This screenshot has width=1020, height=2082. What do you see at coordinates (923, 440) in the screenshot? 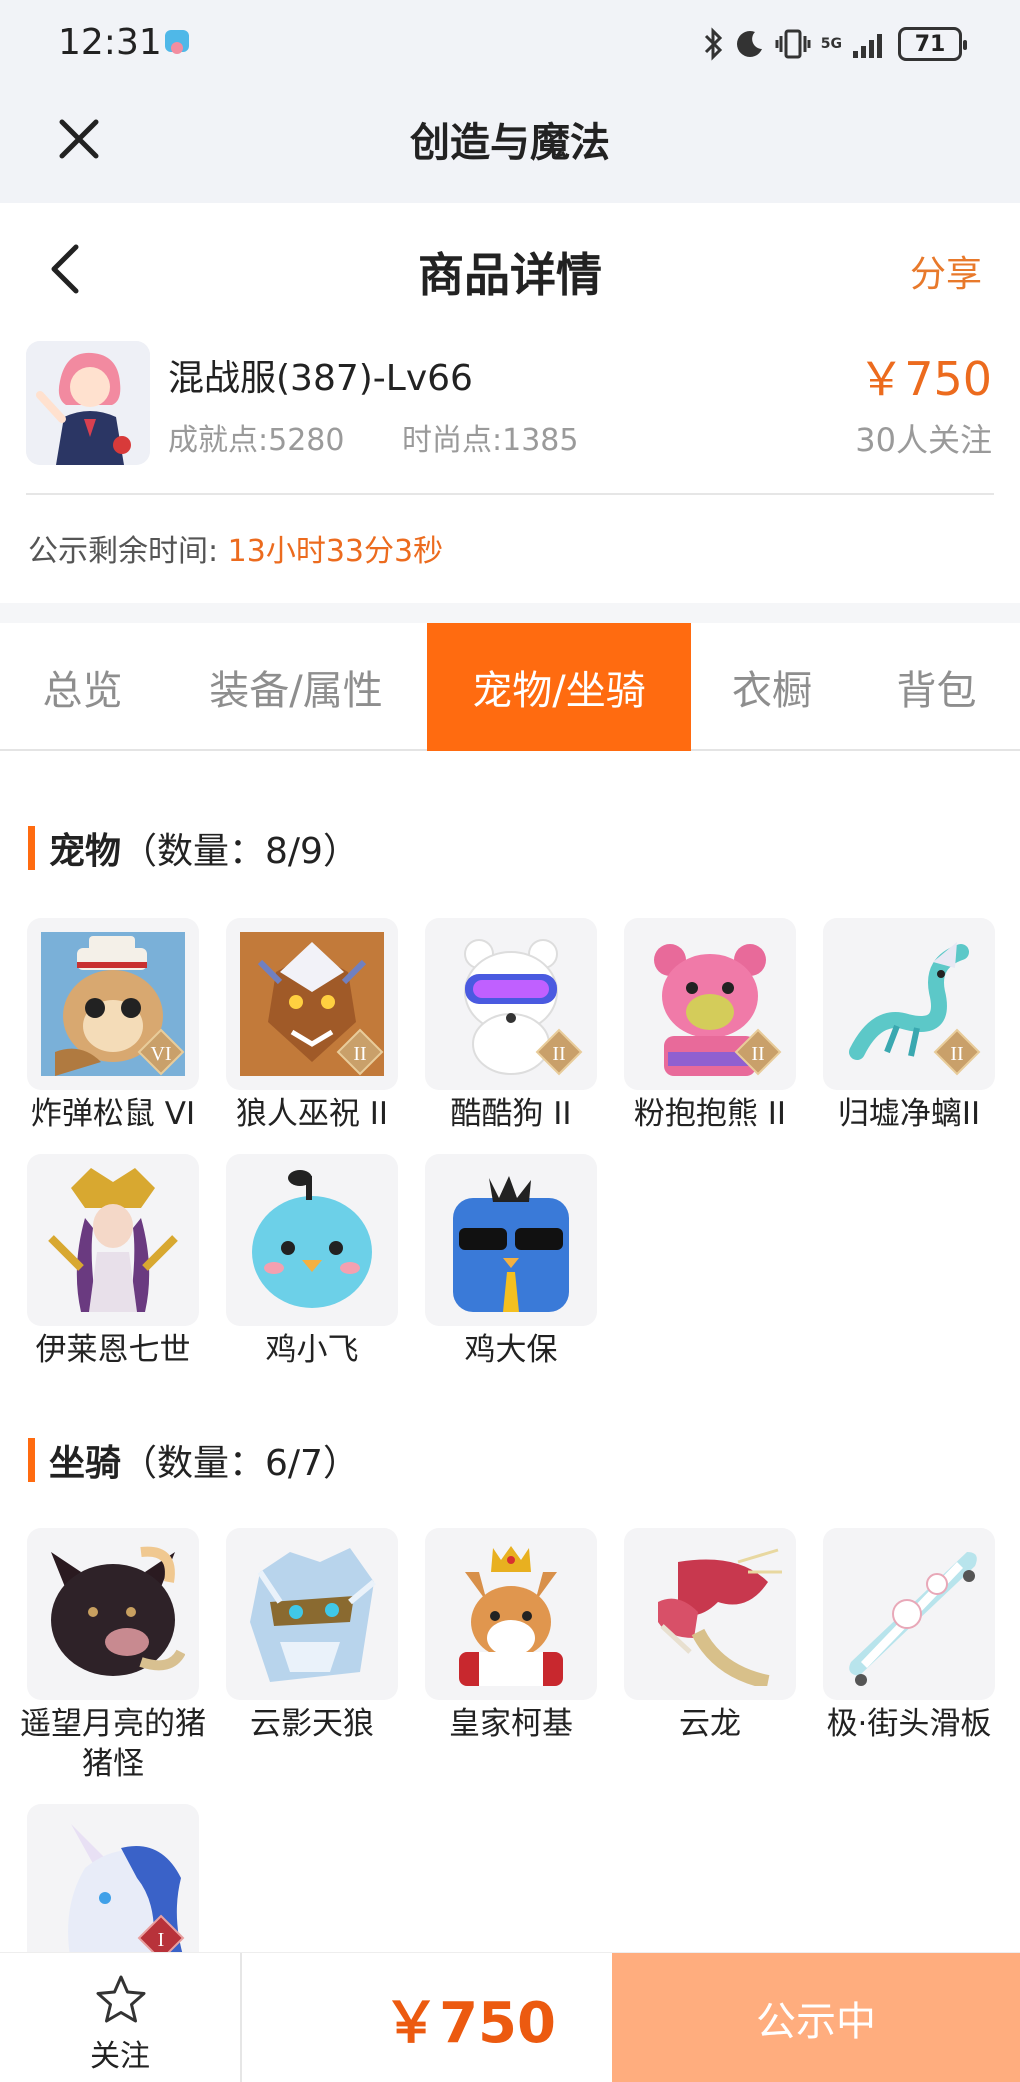
I see `follower-count: 30人关注` at bounding box center [923, 440].